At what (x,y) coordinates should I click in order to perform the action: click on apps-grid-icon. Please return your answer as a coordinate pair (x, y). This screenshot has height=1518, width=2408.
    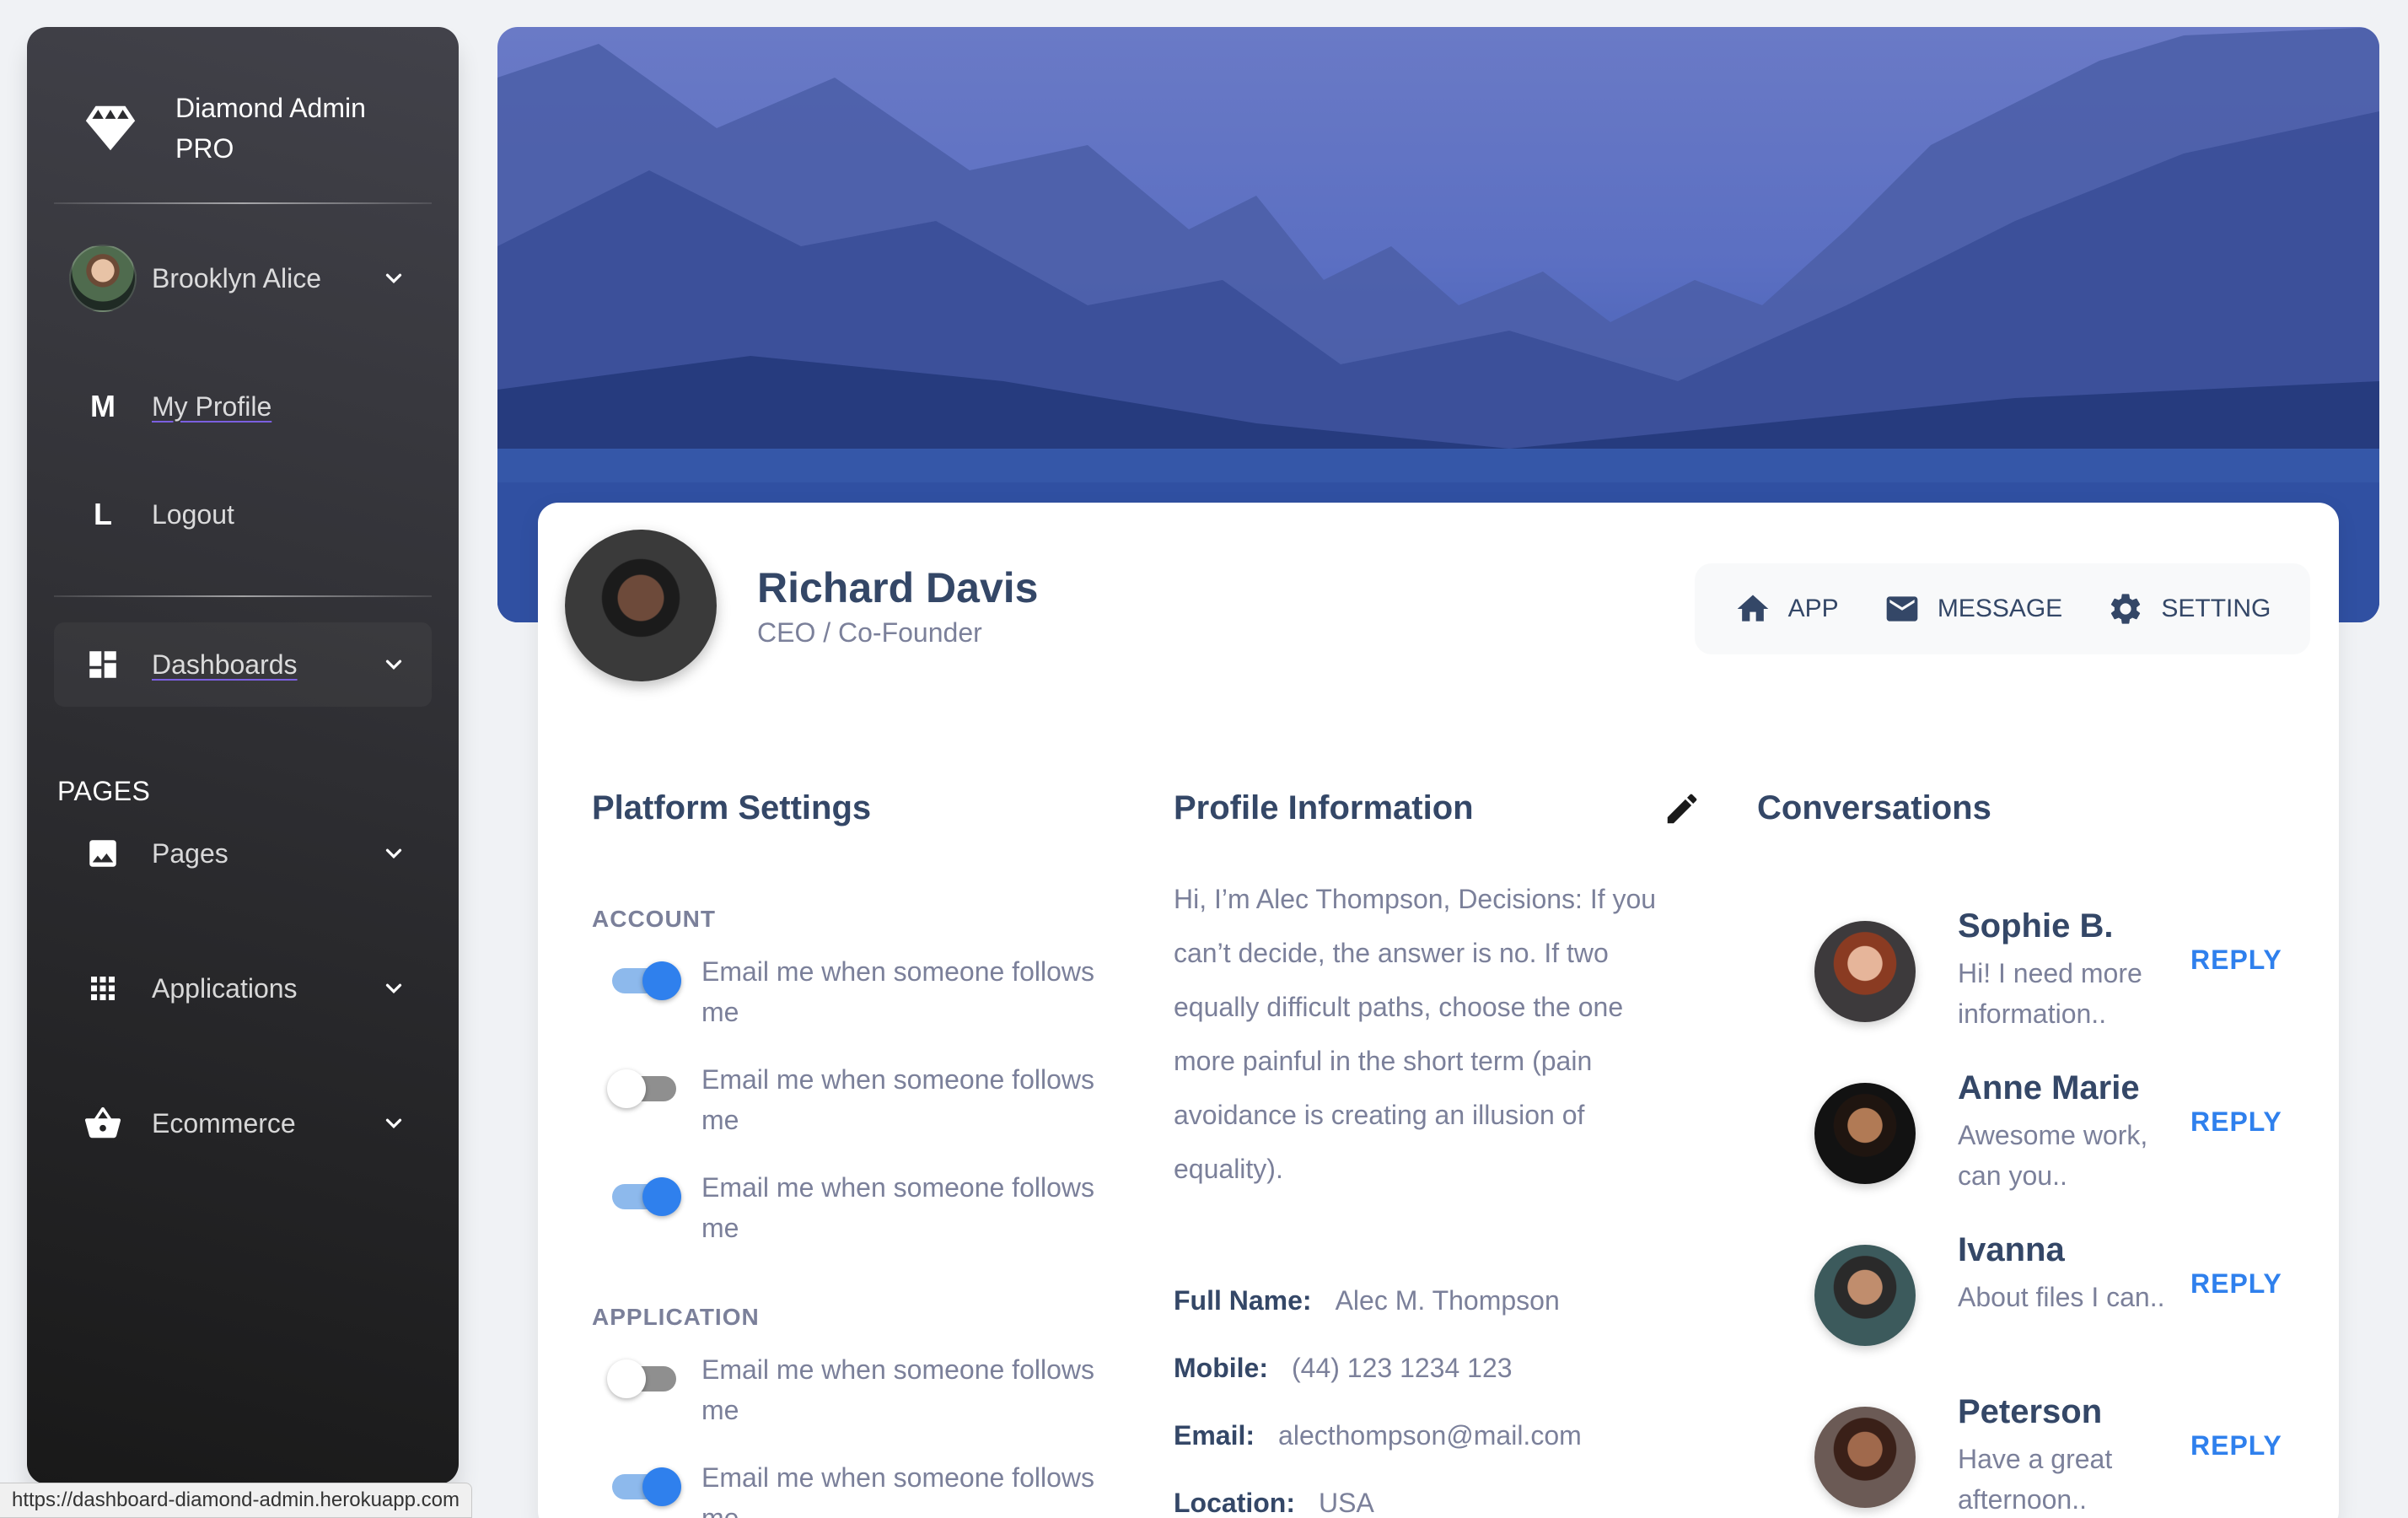
    Looking at the image, I should click on (103, 989).